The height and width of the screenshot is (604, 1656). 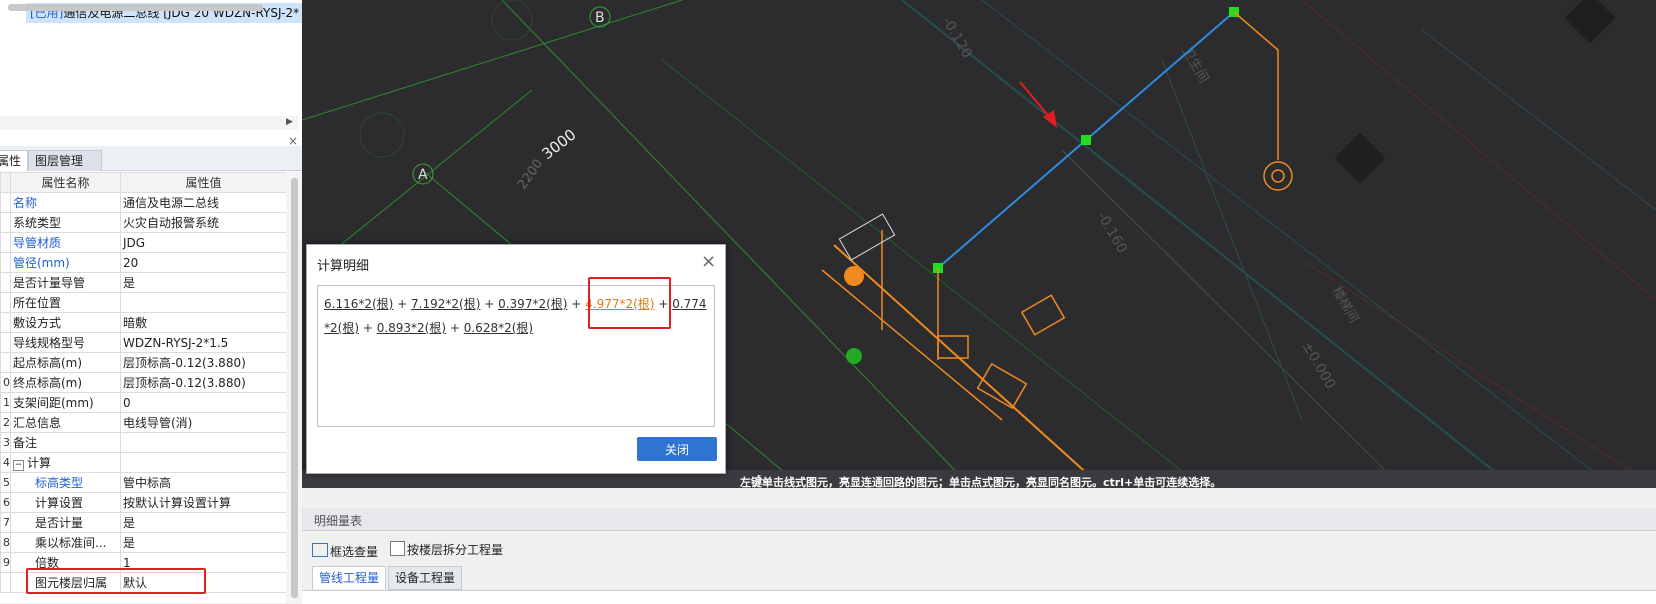 I want to click on tab-device-quantity: 设备工程量, so click(x=425, y=578).